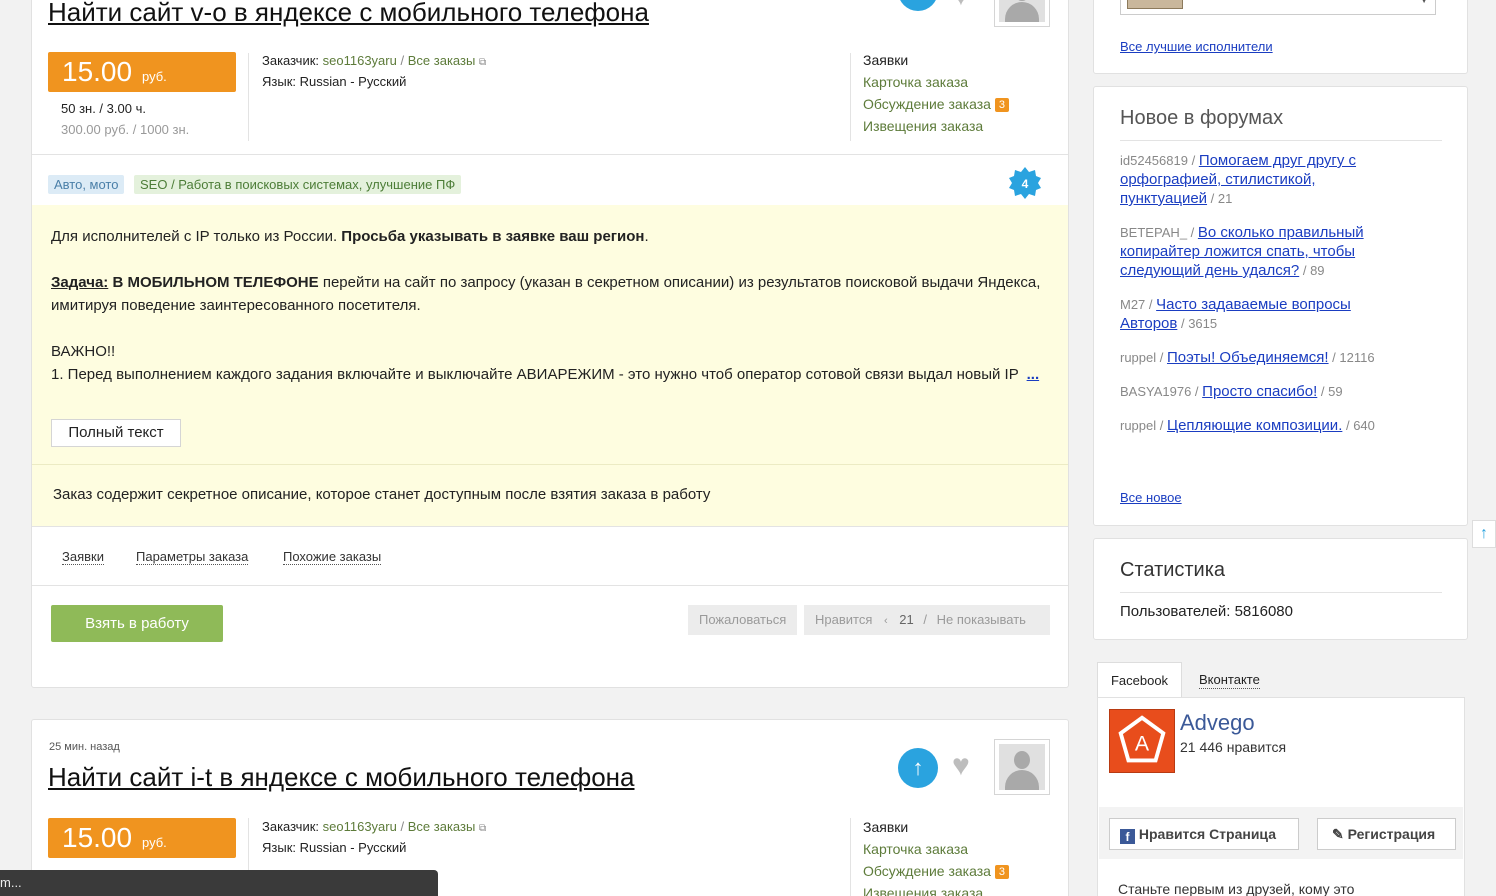 This screenshot has height=896, width=1496. Describe the element at coordinates (1259, 391) in the screenshot. I see `forum-topic-link: Просто спасибо!` at that location.